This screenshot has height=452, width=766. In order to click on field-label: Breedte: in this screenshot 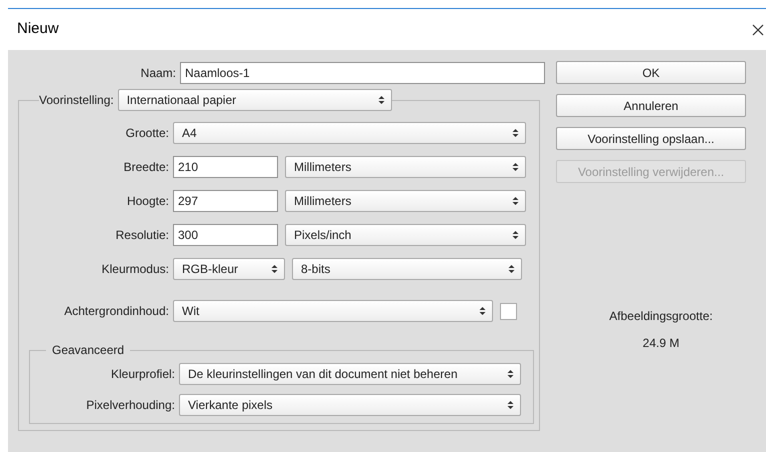, I will do `click(146, 167)`.